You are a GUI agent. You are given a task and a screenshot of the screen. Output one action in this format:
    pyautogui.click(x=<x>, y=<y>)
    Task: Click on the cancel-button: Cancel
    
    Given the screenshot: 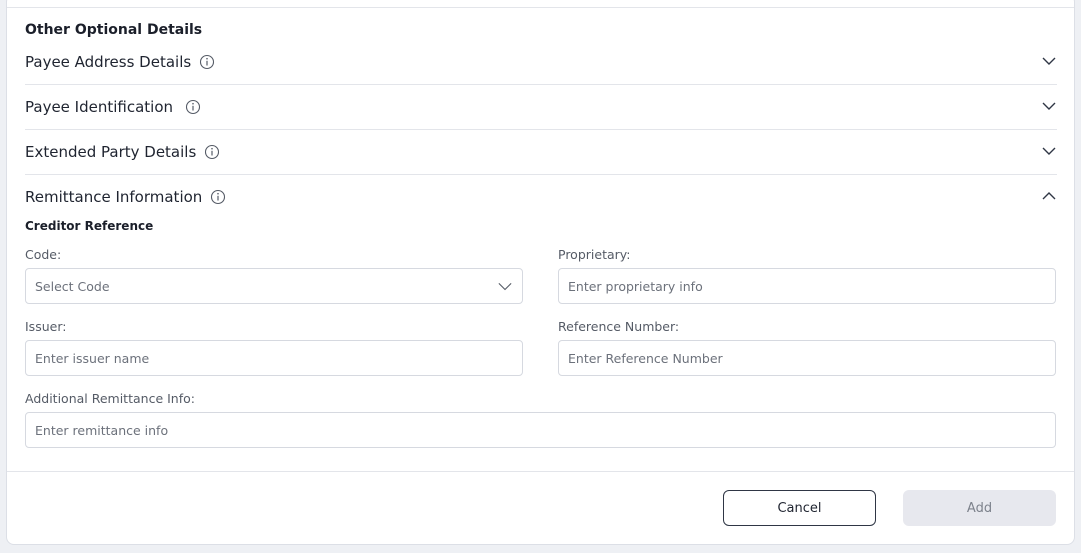 What is the action you would take?
    pyautogui.click(x=799, y=508)
    